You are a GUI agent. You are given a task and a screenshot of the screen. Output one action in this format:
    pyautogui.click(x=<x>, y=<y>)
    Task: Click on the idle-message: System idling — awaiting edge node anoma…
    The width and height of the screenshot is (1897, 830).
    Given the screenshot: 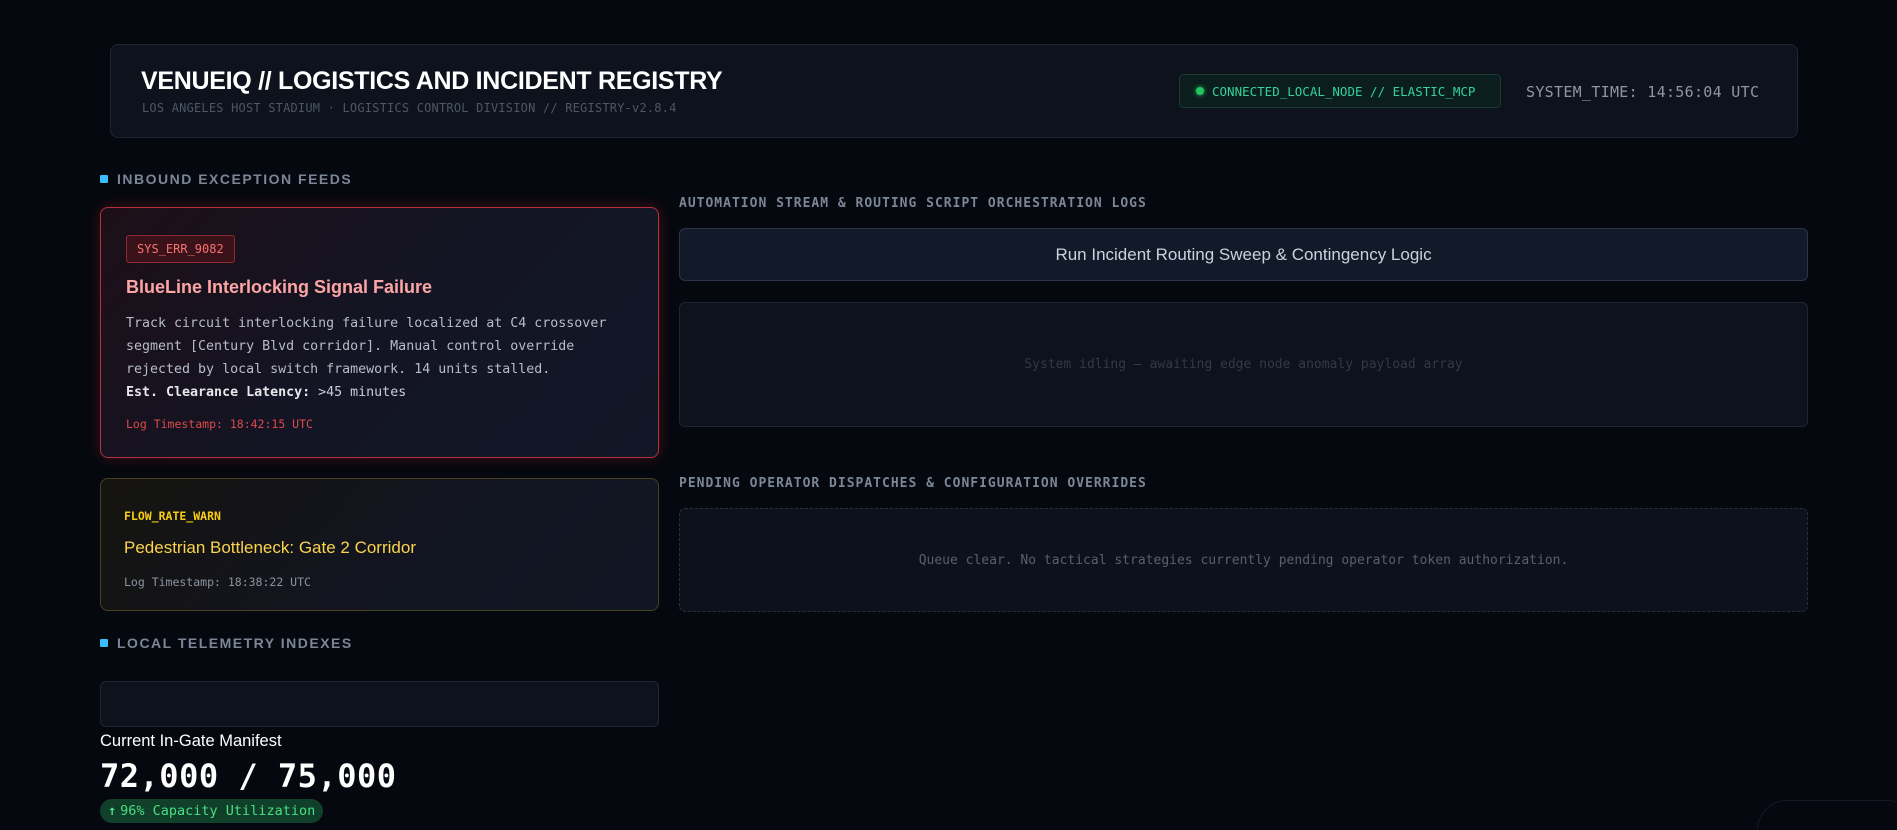 What is the action you would take?
    pyautogui.click(x=1243, y=364)
    